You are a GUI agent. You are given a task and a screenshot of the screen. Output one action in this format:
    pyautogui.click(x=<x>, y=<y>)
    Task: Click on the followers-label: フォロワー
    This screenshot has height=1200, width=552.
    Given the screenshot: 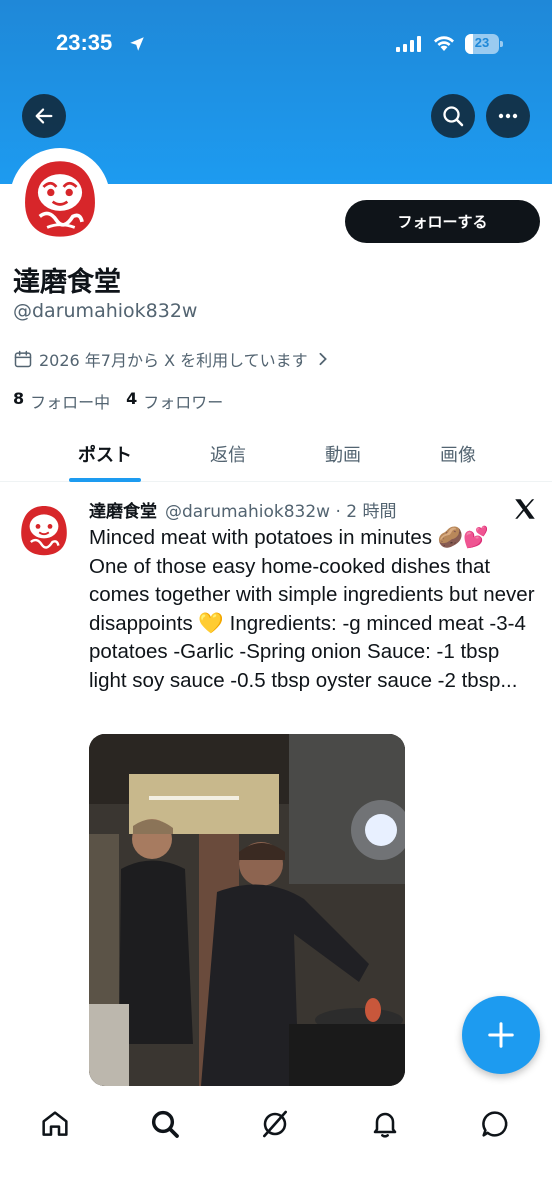 What is the action you would take?
    pyautogui.click(x=183, y=402)
    